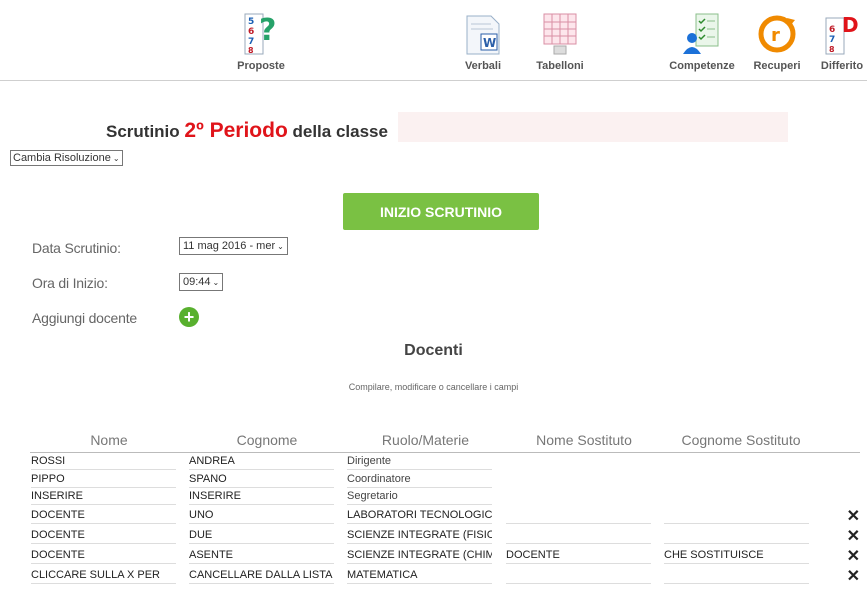 This screenshot has width=867, height=610. I want to click on toolbar-item-verbali: W Verbali, so click(483, 41).